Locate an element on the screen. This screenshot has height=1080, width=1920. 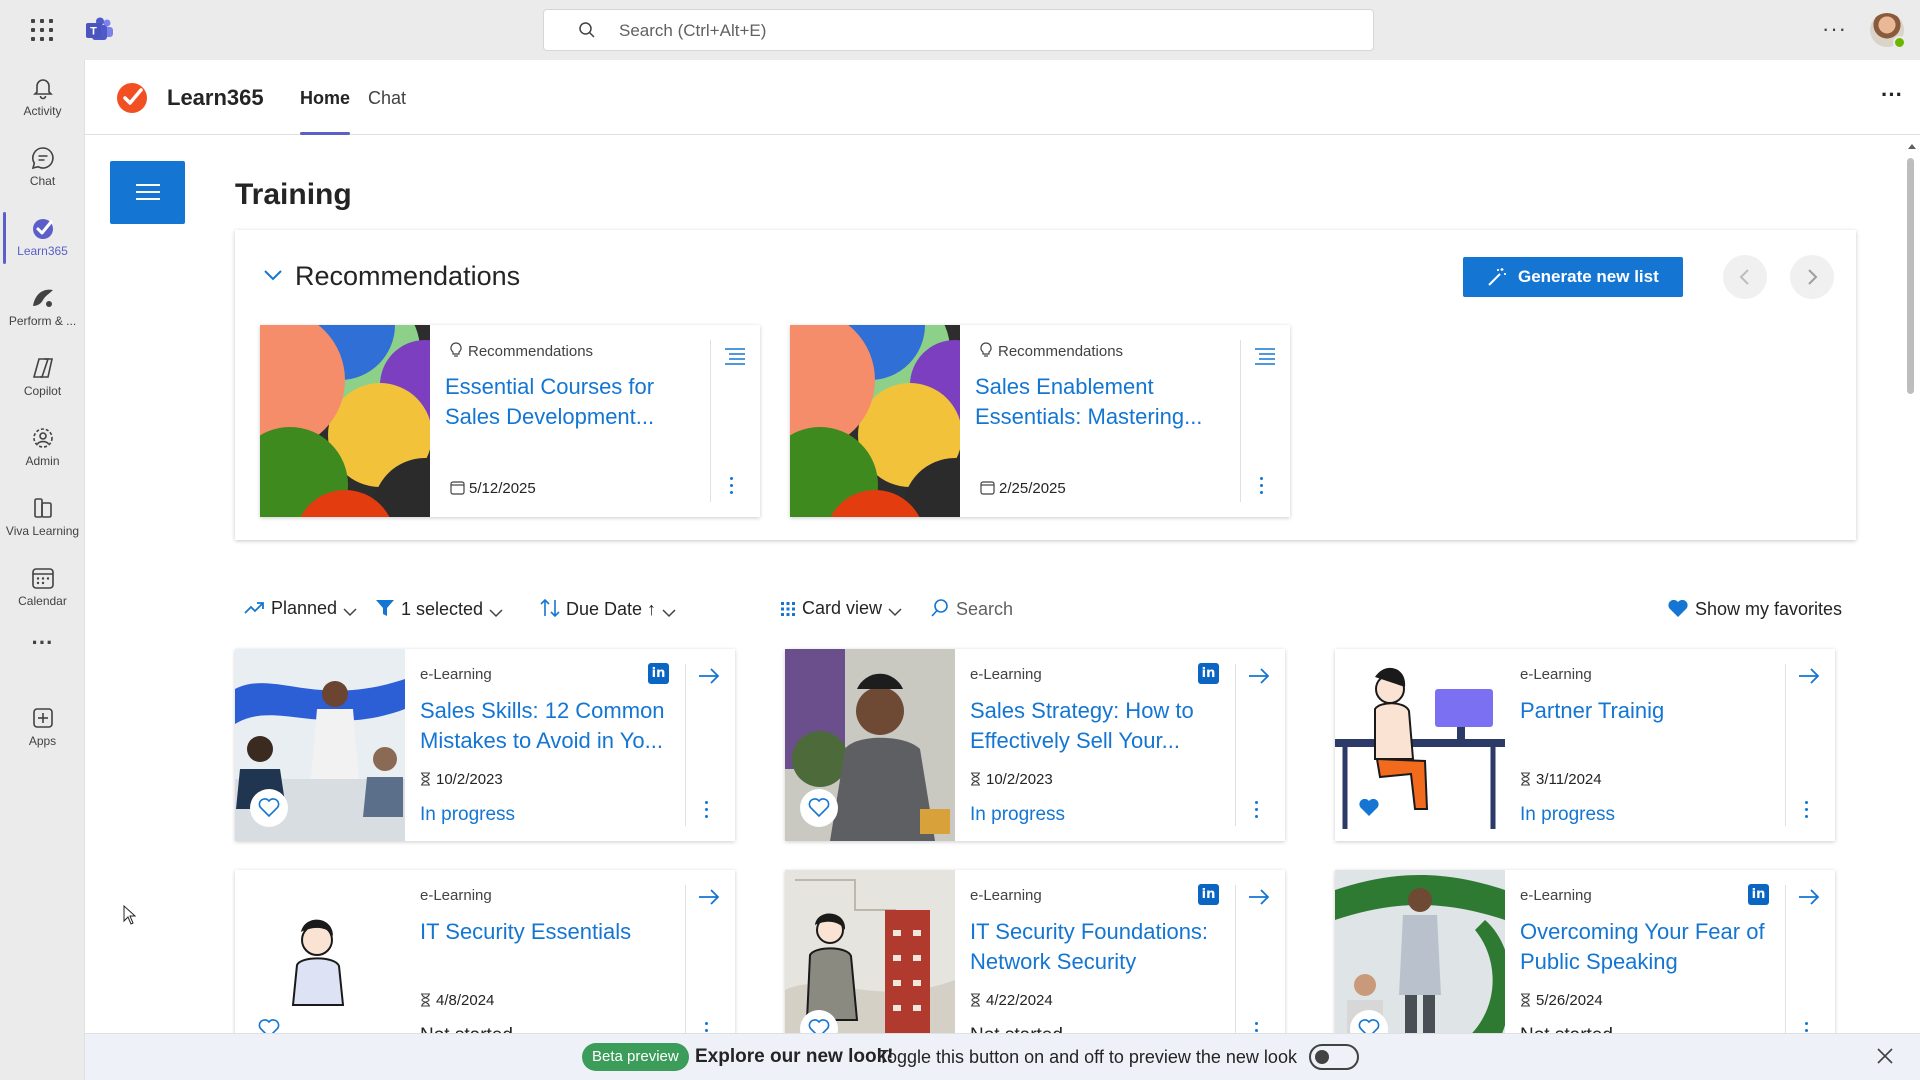
heart-filled-icon is located at coordinates (1369, 807).